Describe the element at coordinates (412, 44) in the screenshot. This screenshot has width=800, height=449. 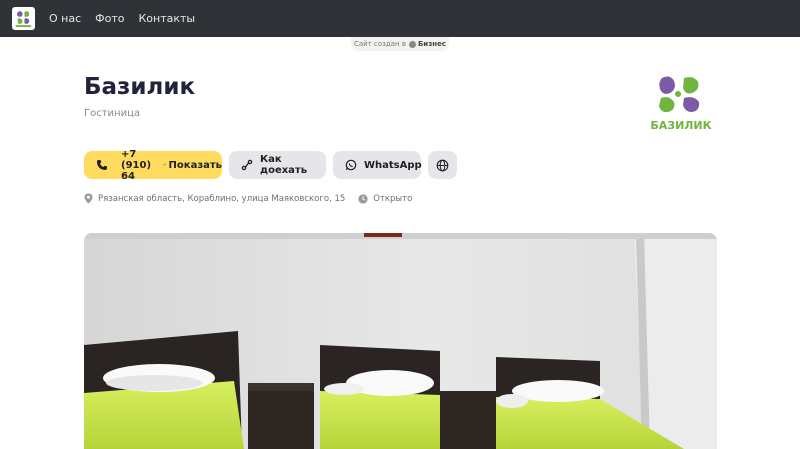
I see `yandex-icon` at that location.